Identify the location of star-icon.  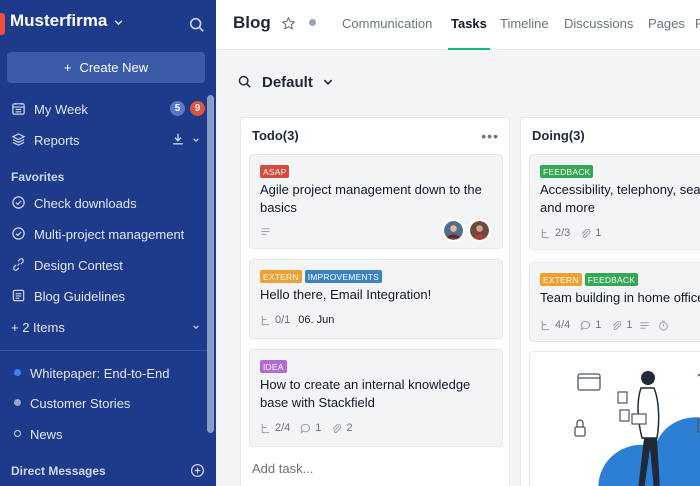
(288, 23).